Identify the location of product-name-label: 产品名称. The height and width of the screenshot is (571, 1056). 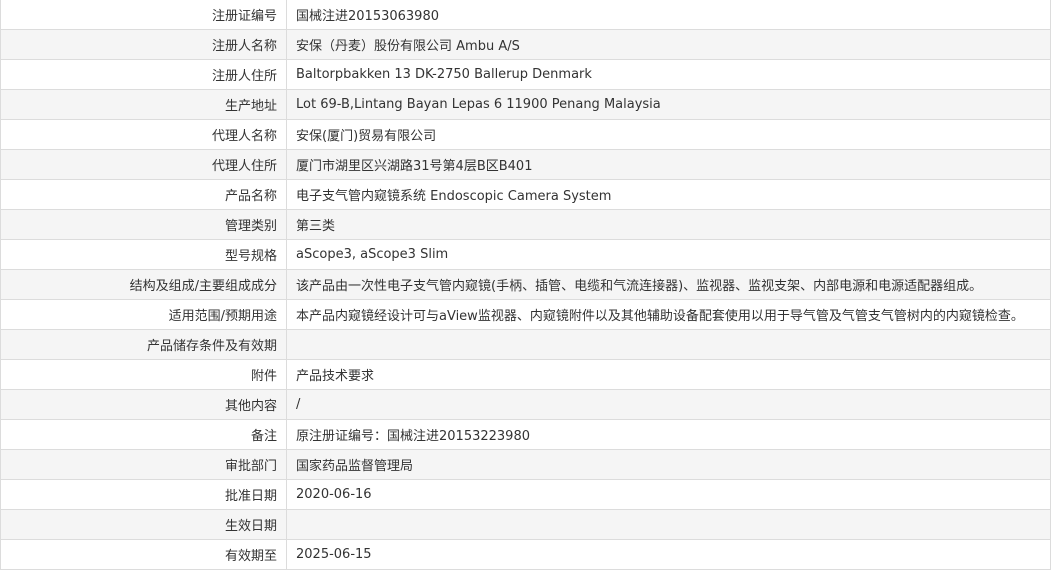
(143, 194).